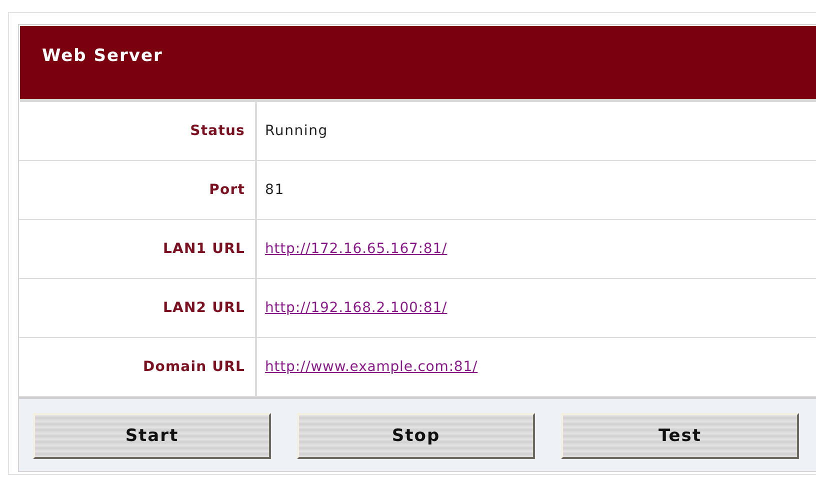  What do you see at coordinates (102, 56) in the screenshot?
I see `panel-title: Web Server` at bounding box center [102, 56].